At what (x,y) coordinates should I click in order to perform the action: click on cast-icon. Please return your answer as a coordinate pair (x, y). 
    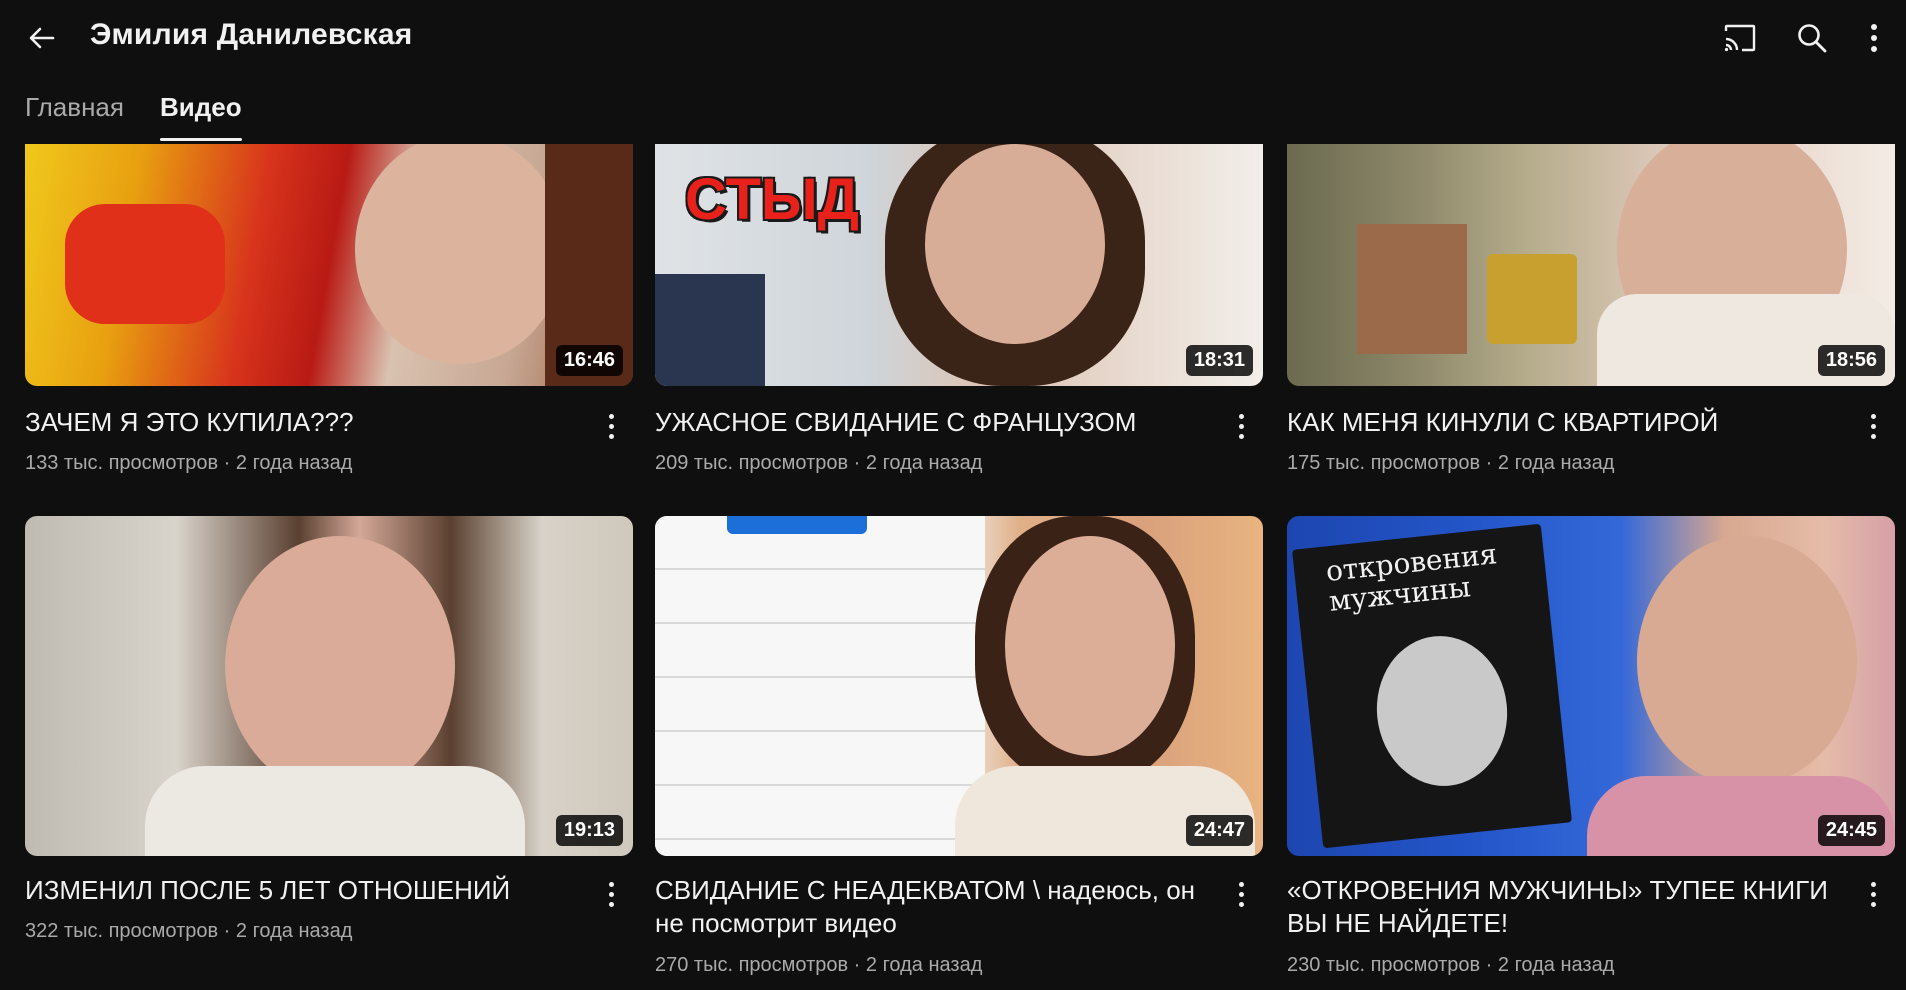
    Looking at the image, I should click on (1740, 38).